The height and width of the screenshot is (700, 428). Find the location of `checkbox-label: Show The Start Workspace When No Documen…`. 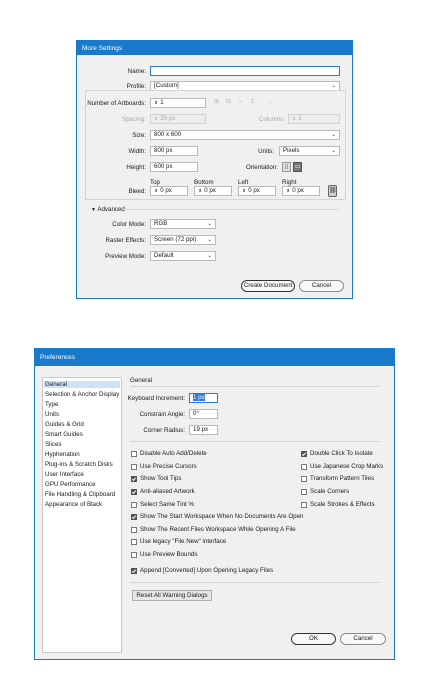

checkbox-label: Show The Start Workspace When No Documen… is located at coordinates (221, 516).